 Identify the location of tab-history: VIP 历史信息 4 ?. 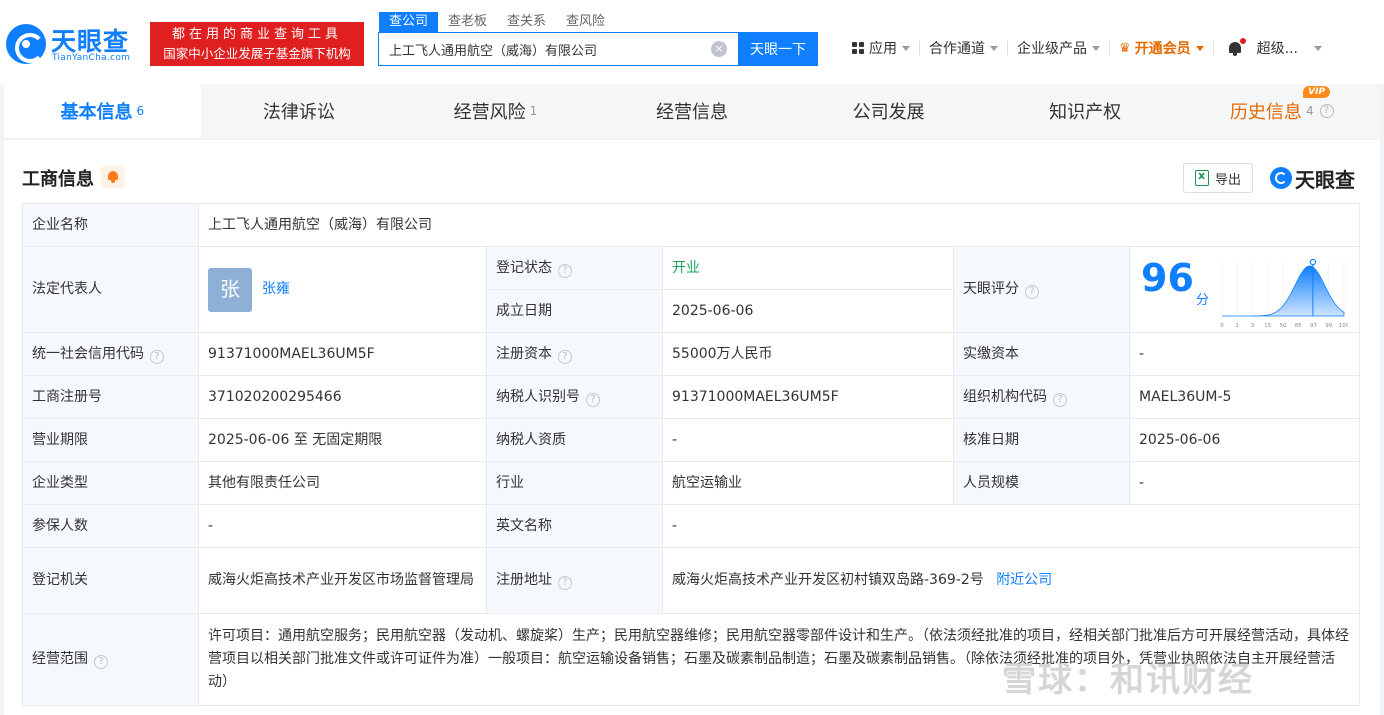
(1281, 111).